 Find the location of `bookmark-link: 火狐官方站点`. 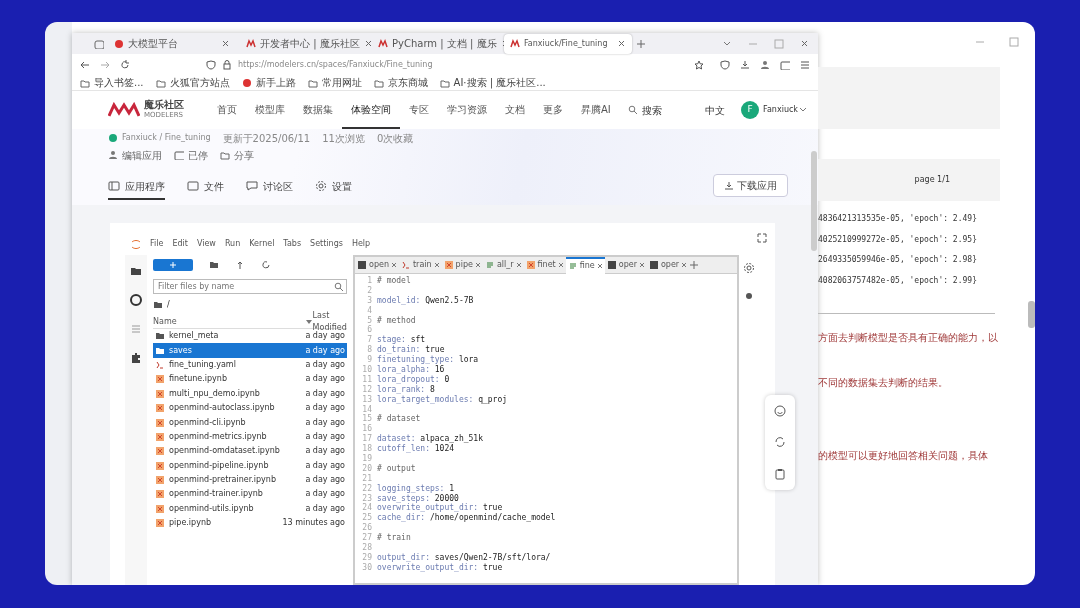

bookmark-link: 火狐官方站点 is located at coordinates (199, 82).